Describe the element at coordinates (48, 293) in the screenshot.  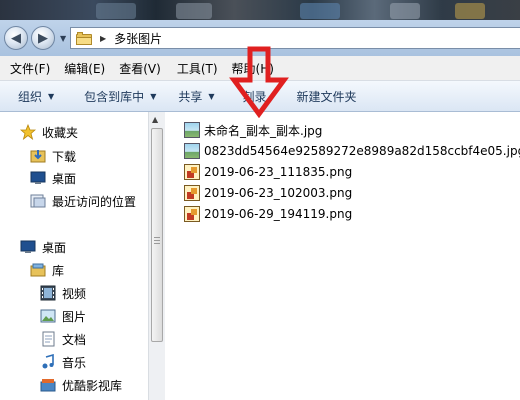
I see `video-icon` at that location.